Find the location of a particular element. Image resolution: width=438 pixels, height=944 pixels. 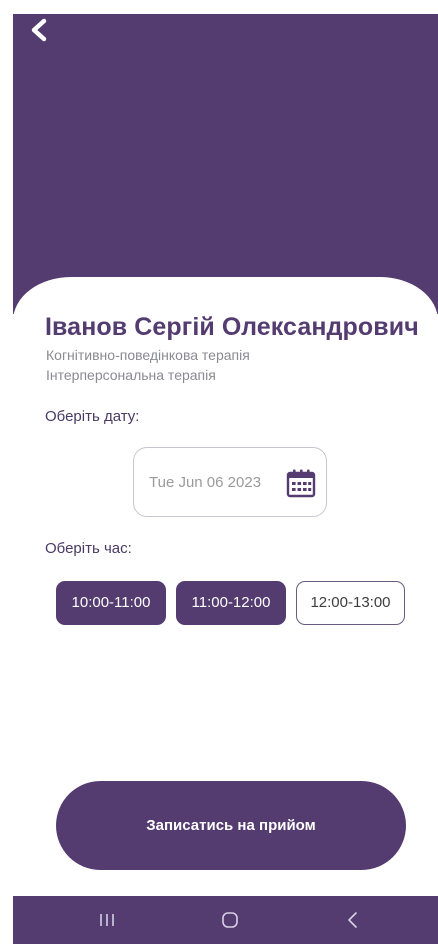

date-picker: Tue Jun 06 2023 is located at coordinates (230, 482).